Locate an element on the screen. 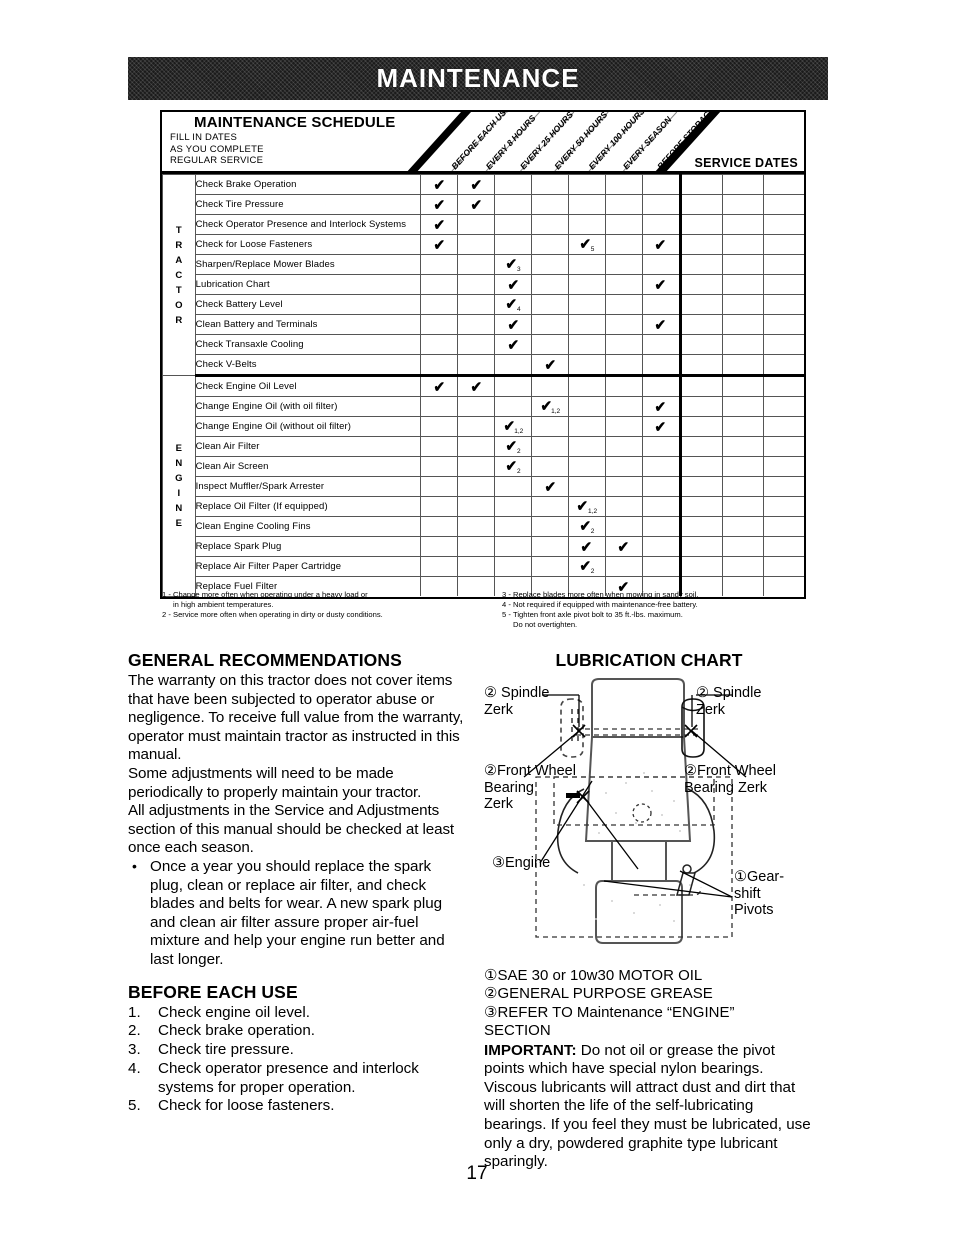  list-item-text: Check for loose fasteners. is located at coordinates (246, 1106).